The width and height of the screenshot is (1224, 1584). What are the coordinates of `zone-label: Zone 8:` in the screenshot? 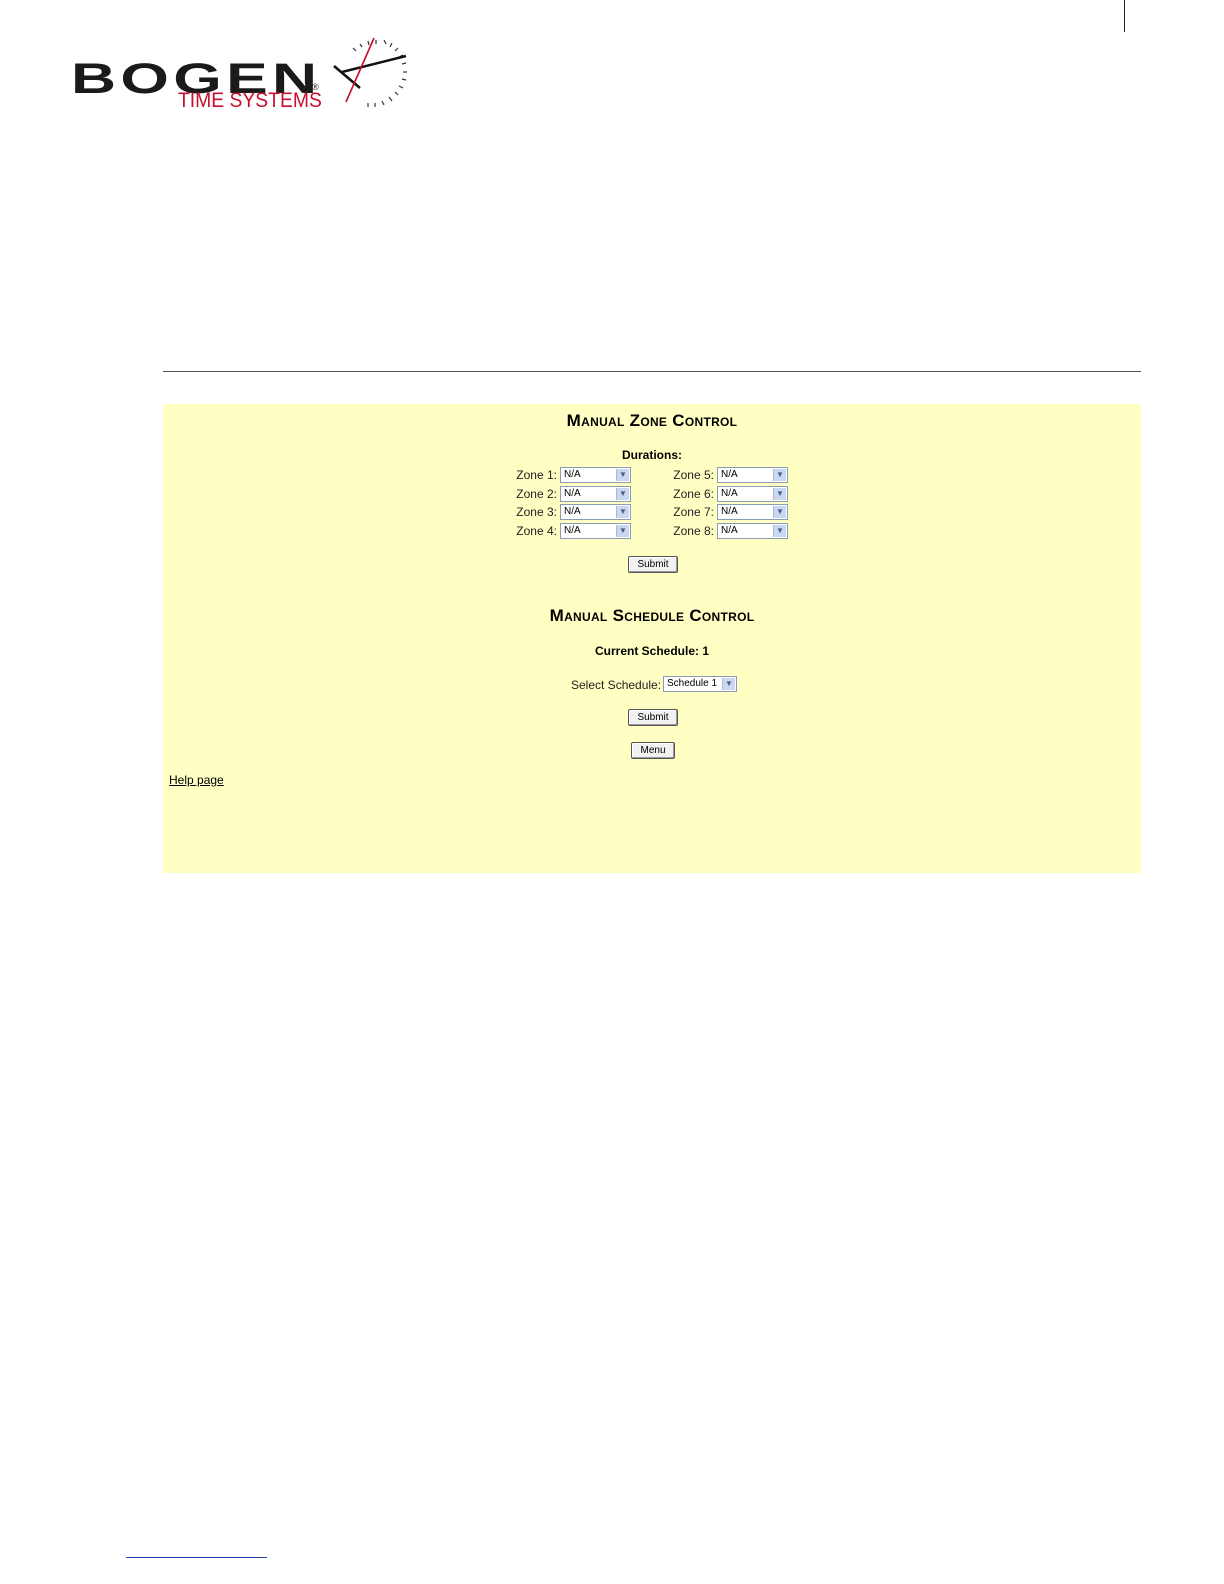 It's located at (693, 531).